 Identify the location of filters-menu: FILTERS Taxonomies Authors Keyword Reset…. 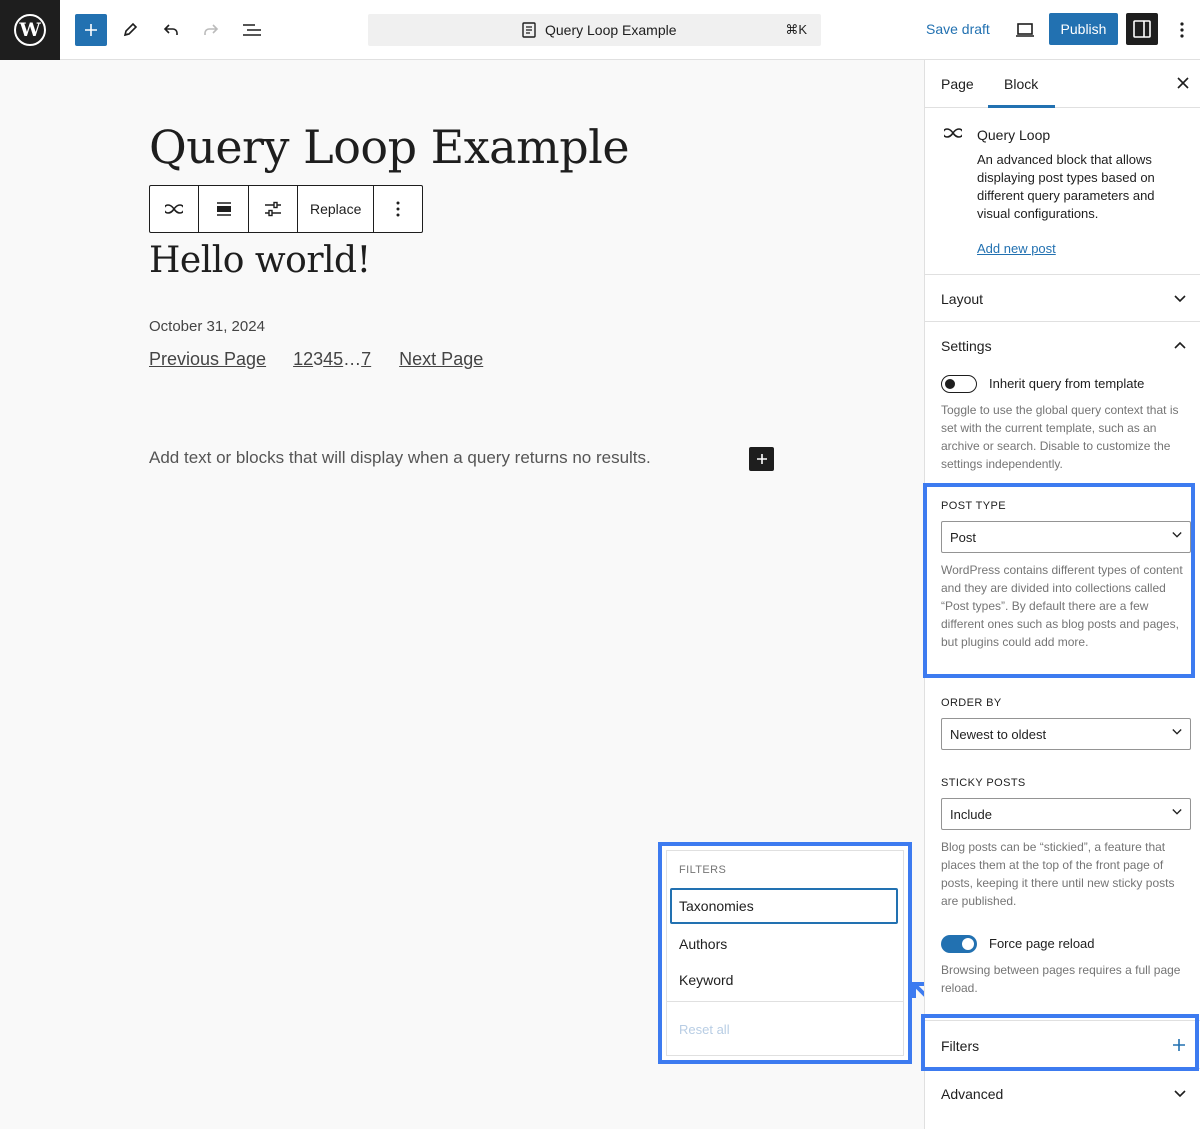
(785, 953).